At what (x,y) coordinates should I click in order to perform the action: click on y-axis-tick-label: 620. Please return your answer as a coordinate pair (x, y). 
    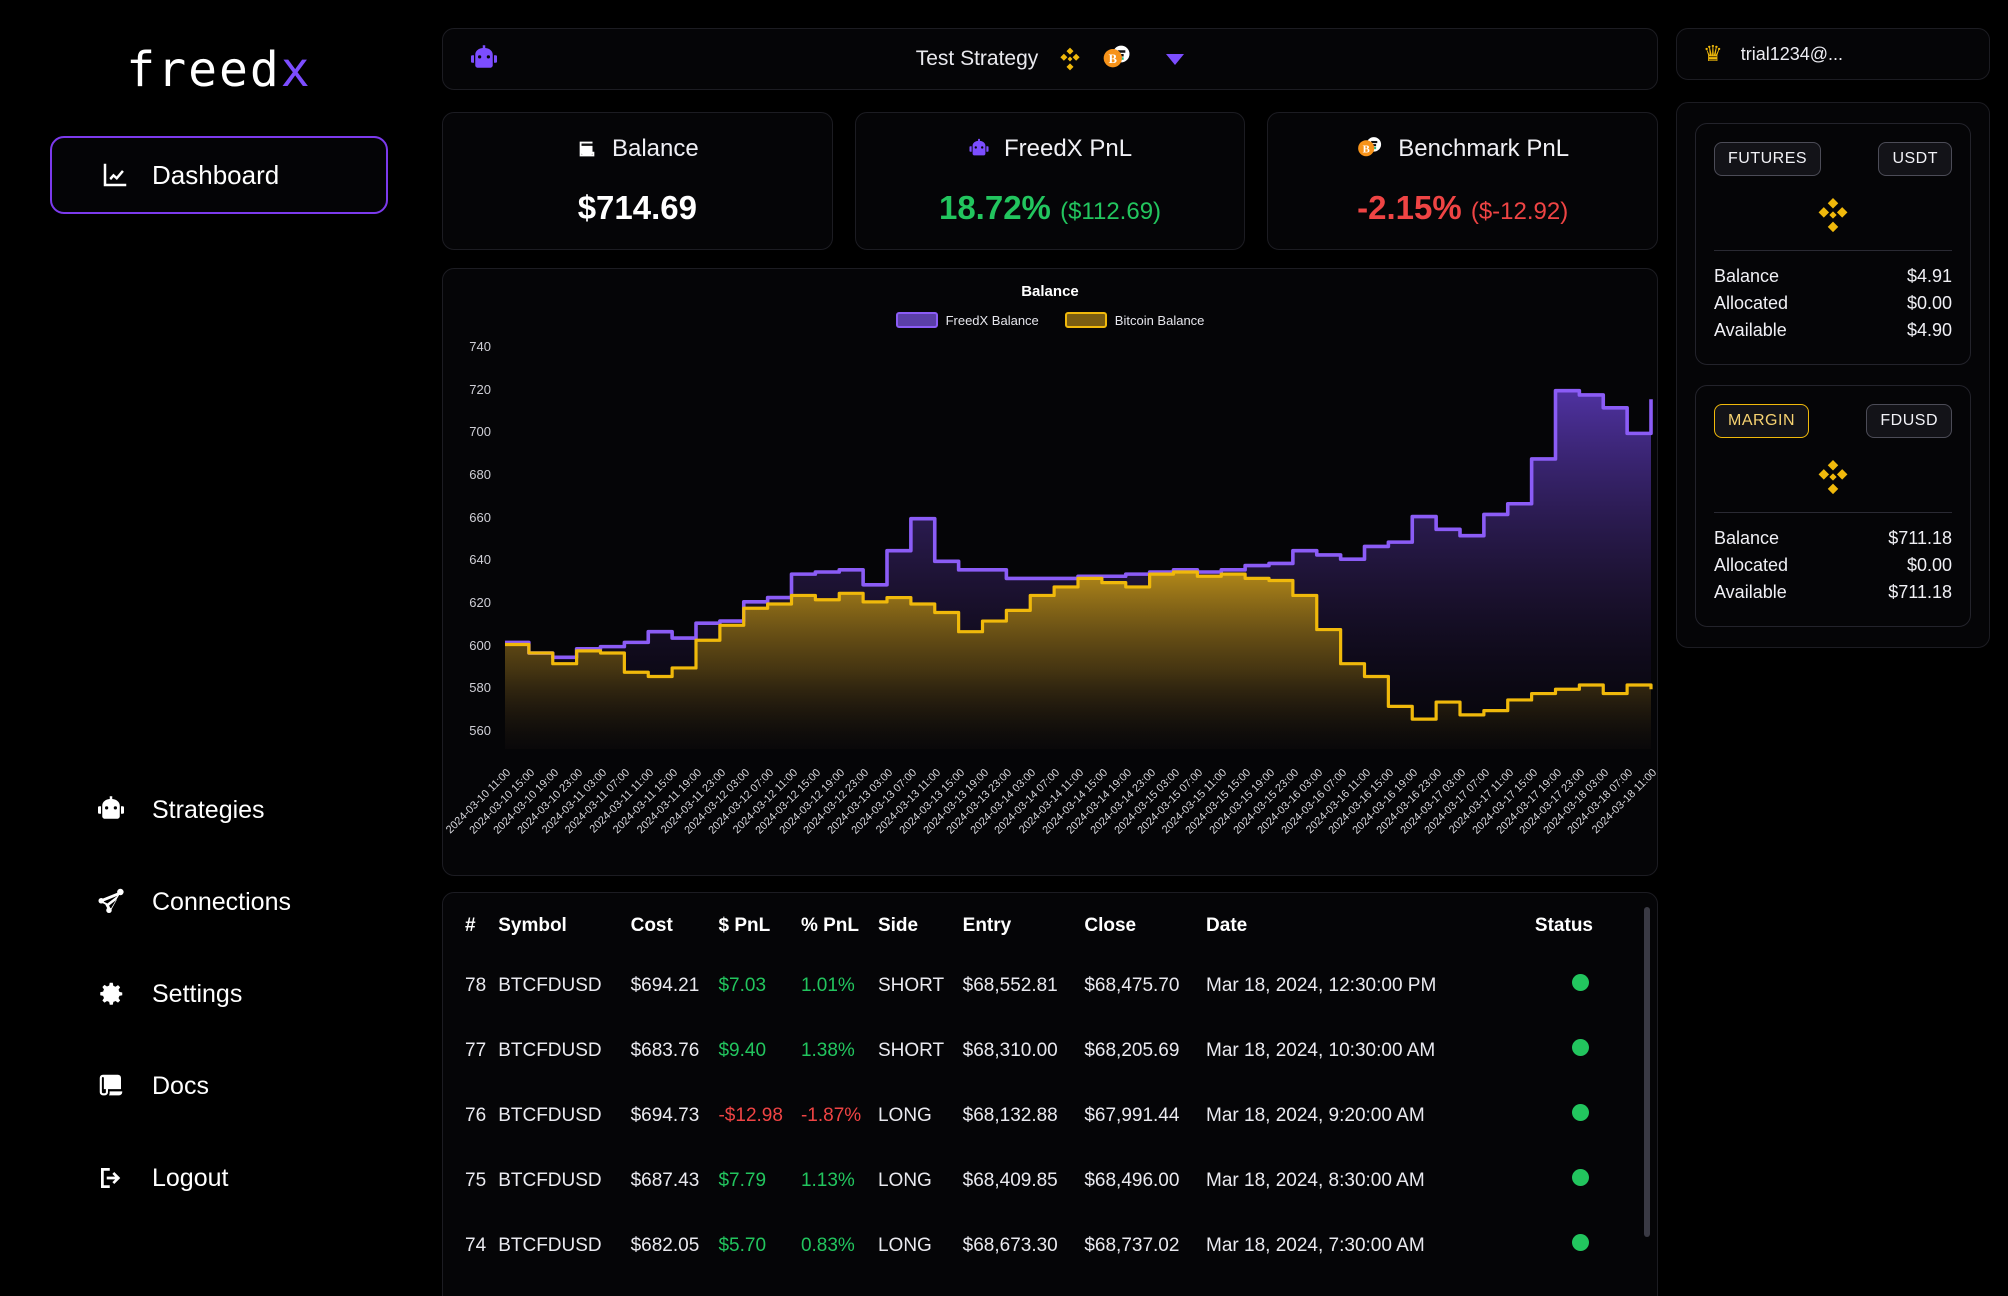
    Looking at the image, I should click on (480, 602).